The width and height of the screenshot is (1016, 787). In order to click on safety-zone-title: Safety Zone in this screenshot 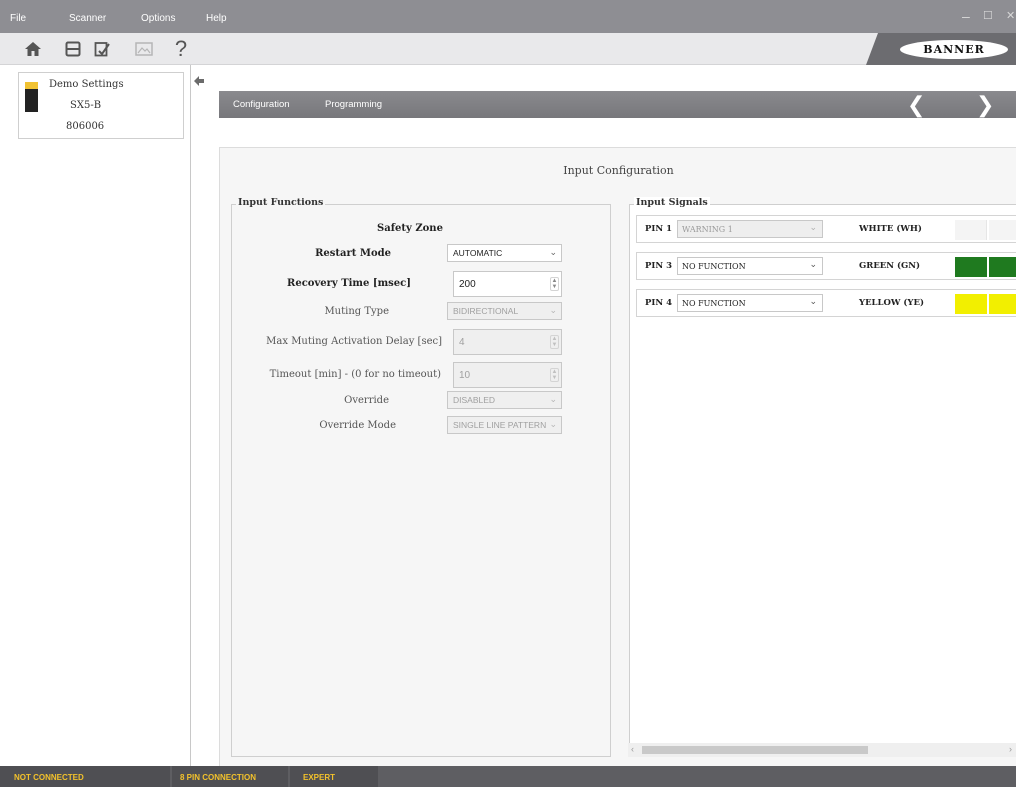, I will do `click(410, 228)`.